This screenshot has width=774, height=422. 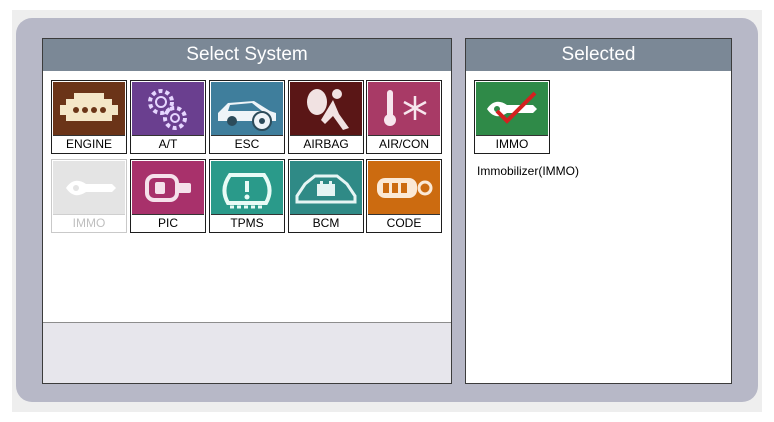 I want to click on selected-tile-immo: IMMO, so click(x=512, y=117).